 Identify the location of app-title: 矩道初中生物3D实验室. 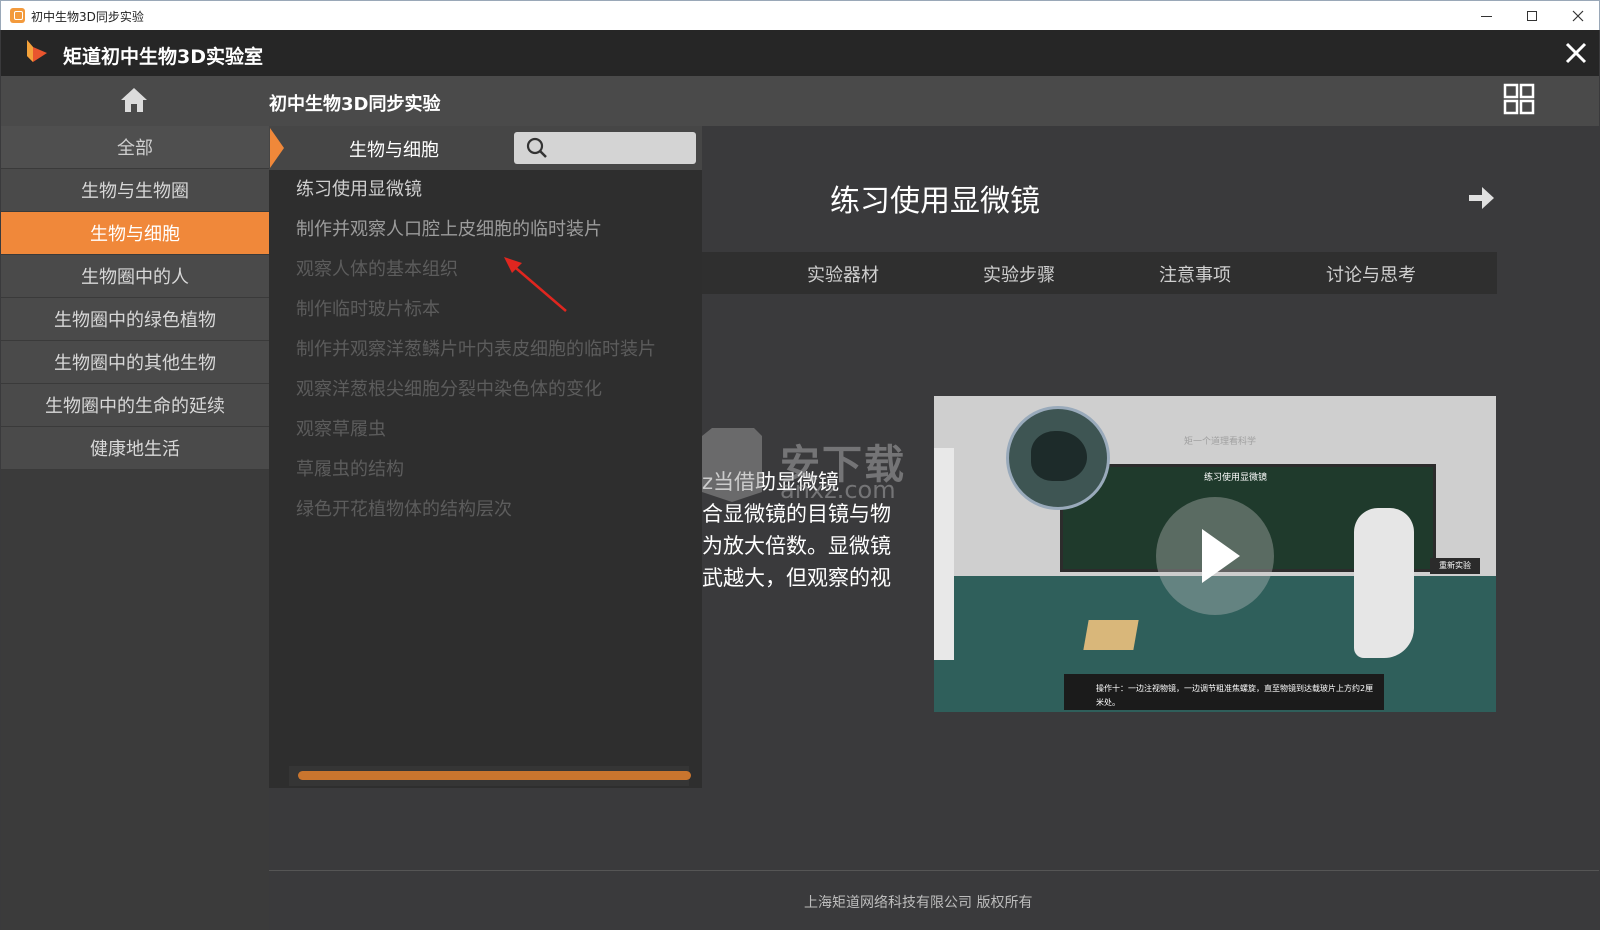
(163, 57).